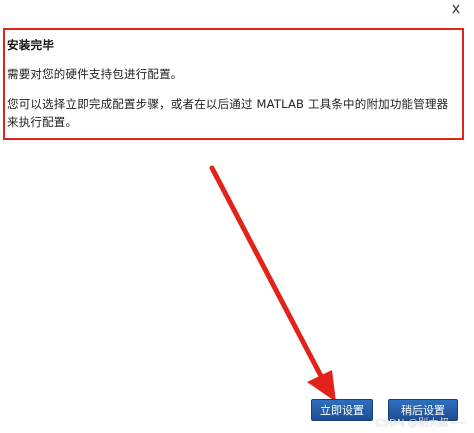  What do you see at coordinates (31, 45) in the screenshot?
I see `dialog-title: 安装完毕` at bounding box center [31, 45].